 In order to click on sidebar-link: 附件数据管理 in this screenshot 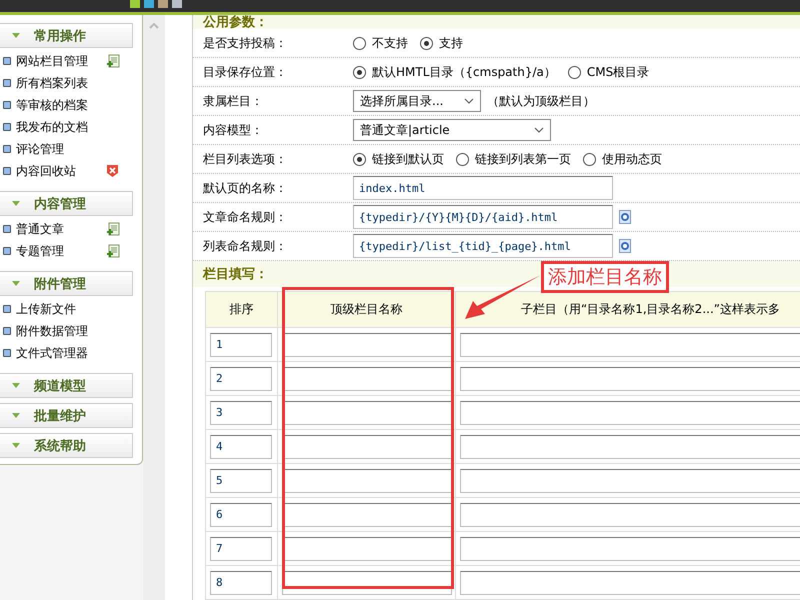, I will do `click(58, 331)`.